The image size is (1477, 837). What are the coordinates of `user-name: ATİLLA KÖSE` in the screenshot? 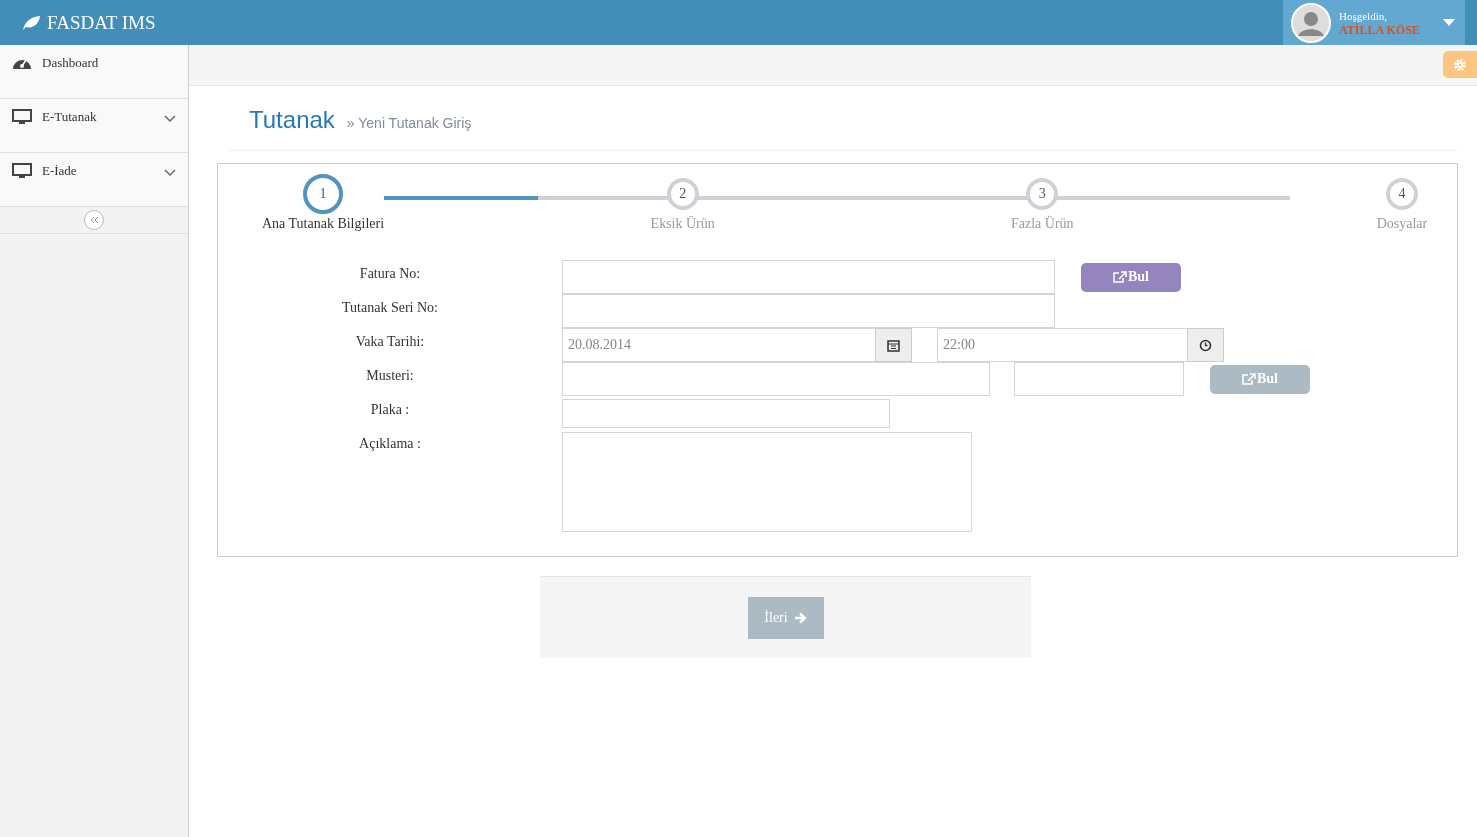 It's located at (1380, 29).